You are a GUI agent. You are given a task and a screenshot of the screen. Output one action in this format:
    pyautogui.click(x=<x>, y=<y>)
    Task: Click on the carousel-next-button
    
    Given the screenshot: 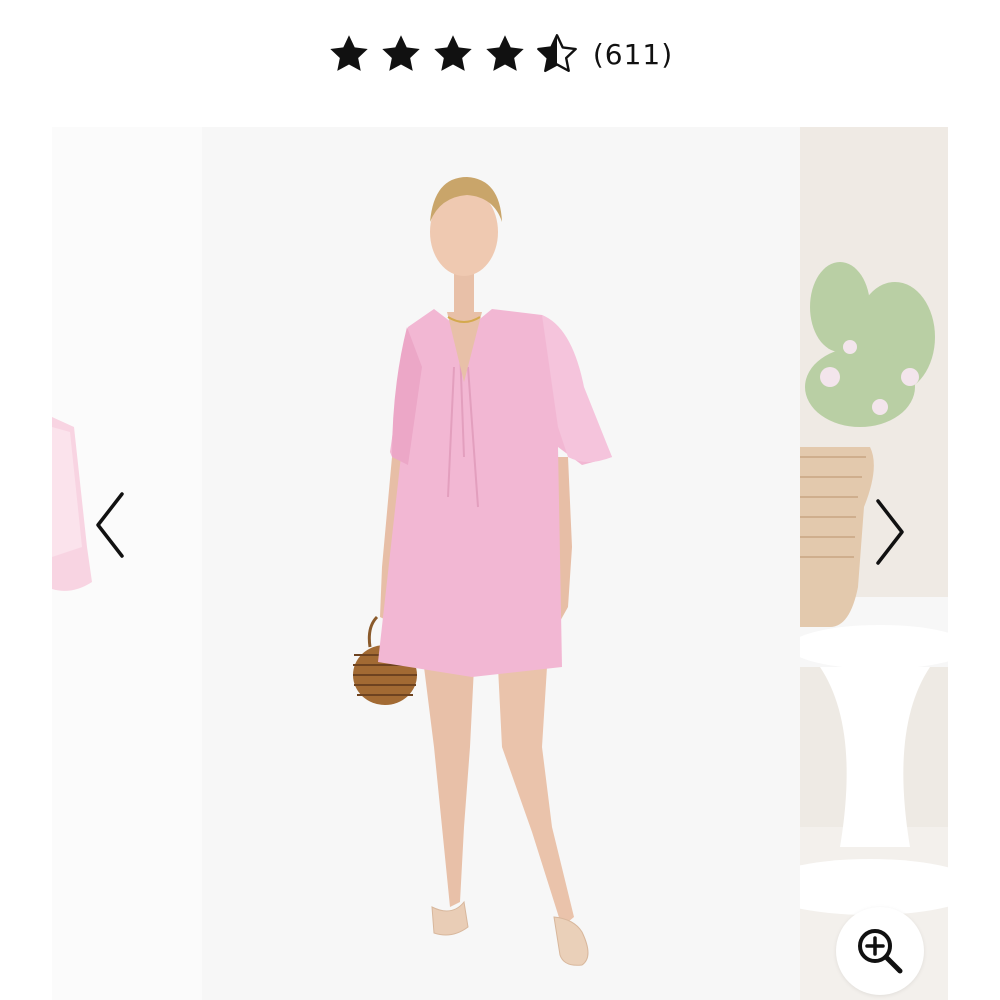 What is the action you would take?
    pyautogui.click(x=890, y=532)
    